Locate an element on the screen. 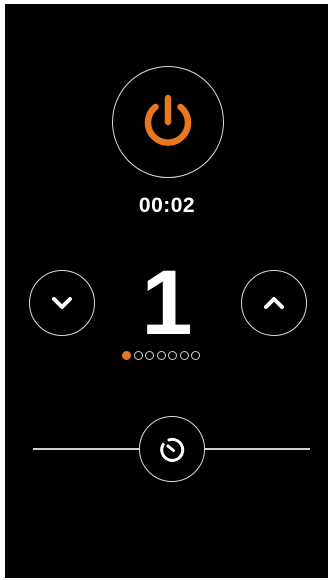 This screenshot has width=334, height=580. timer-track-left is located at coordinates (86, 449).